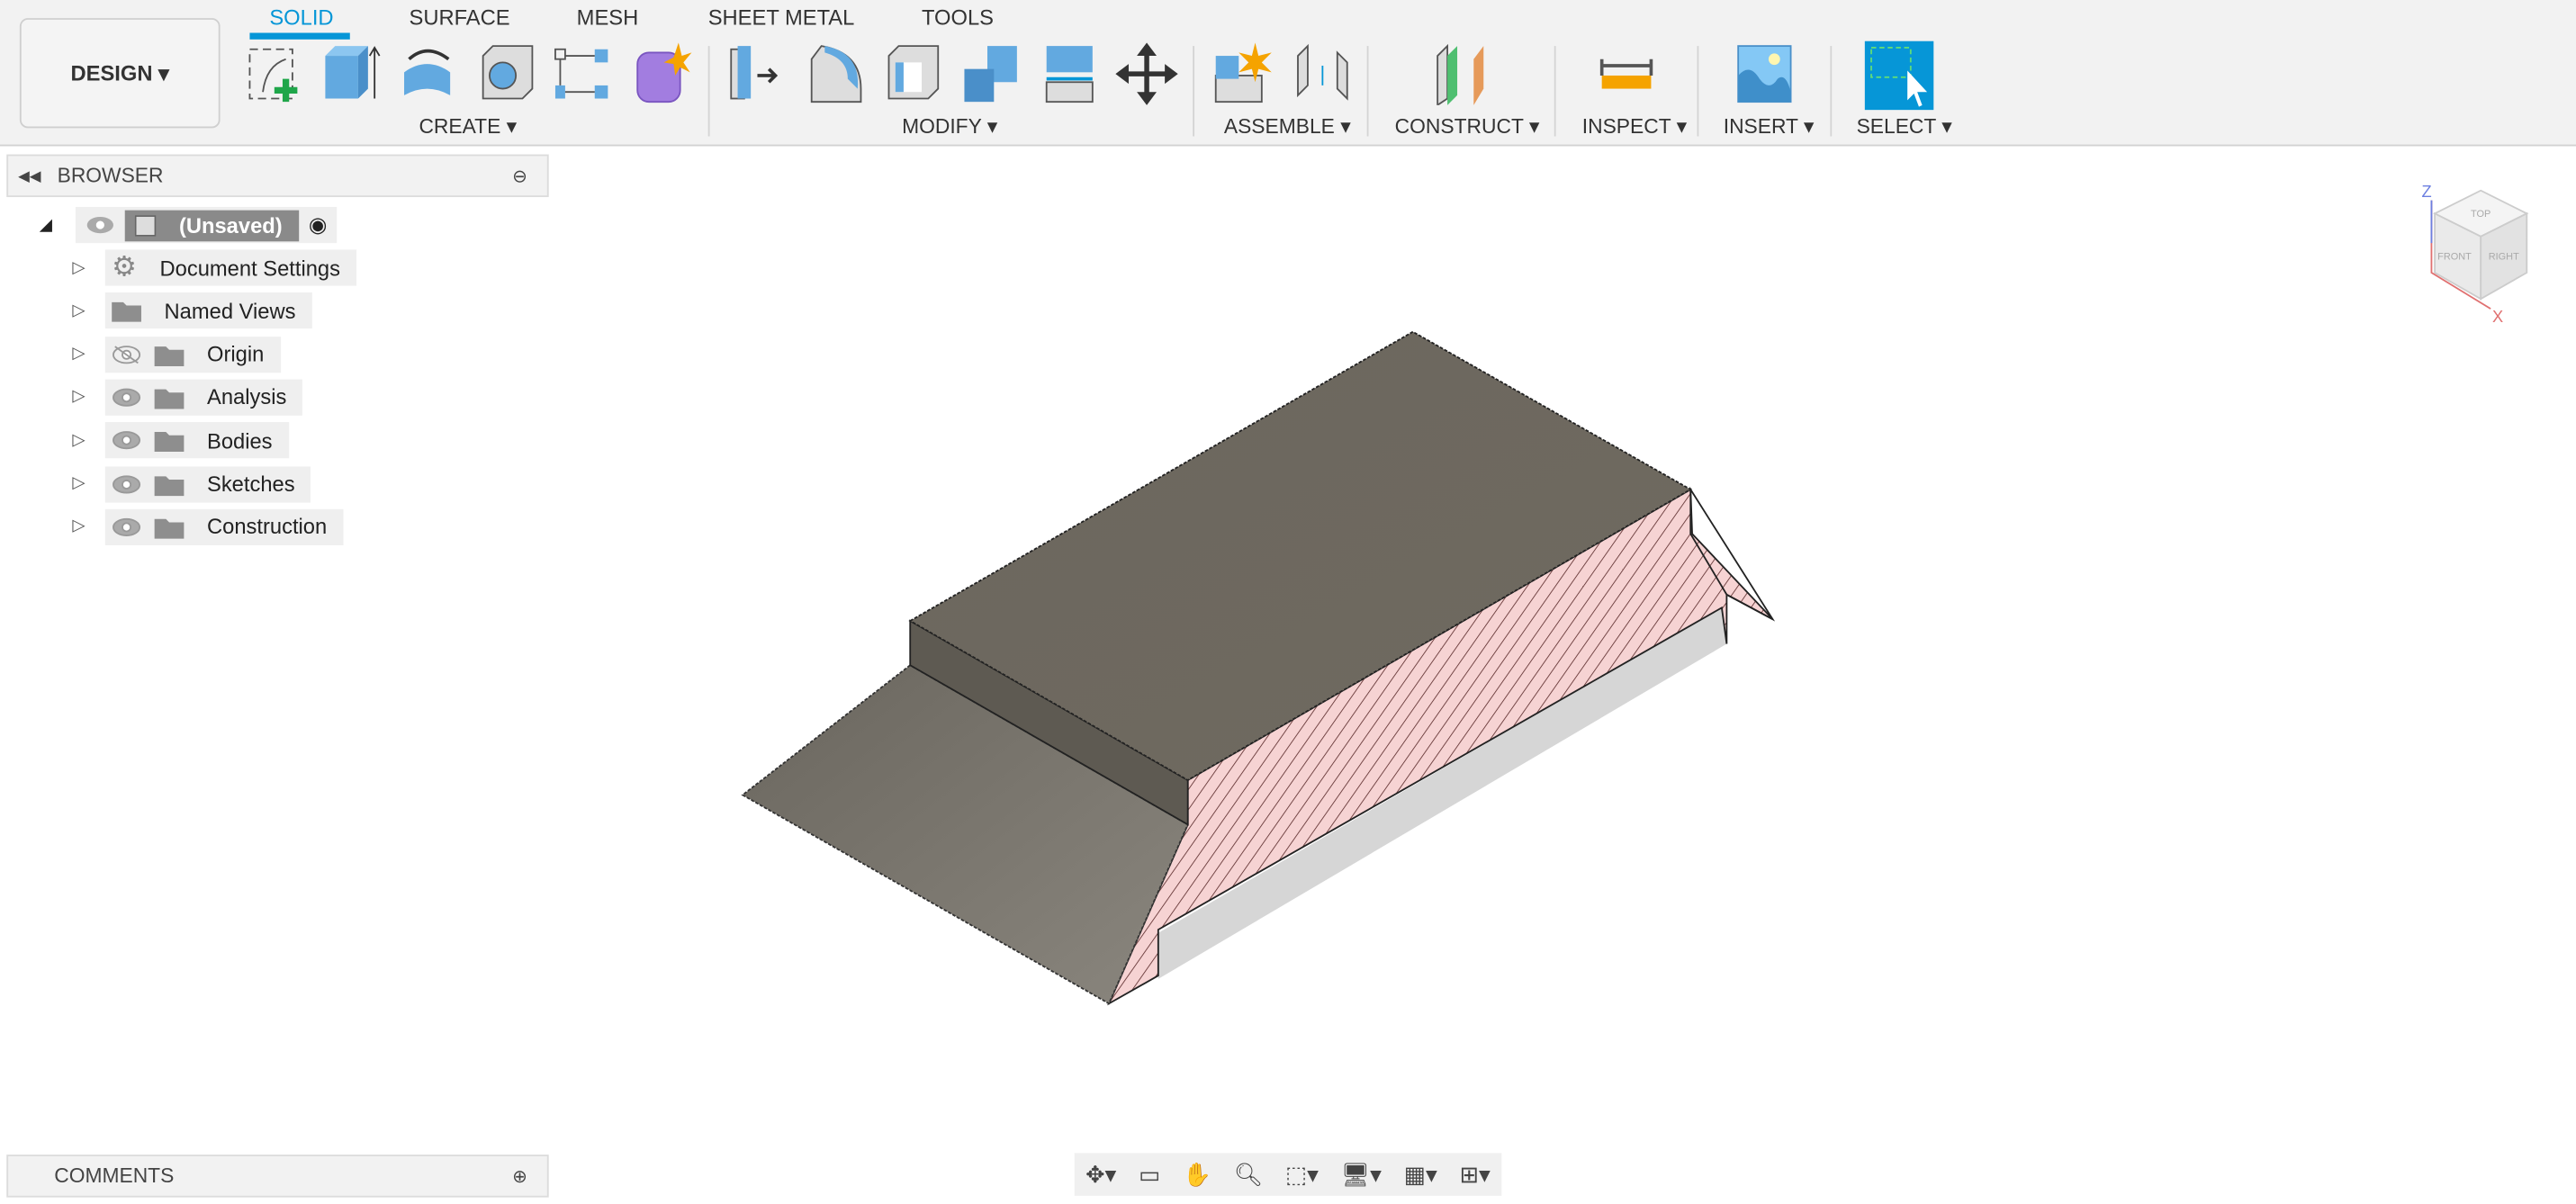  I want to click on root-label: (Unsaved), so click(211, 225).